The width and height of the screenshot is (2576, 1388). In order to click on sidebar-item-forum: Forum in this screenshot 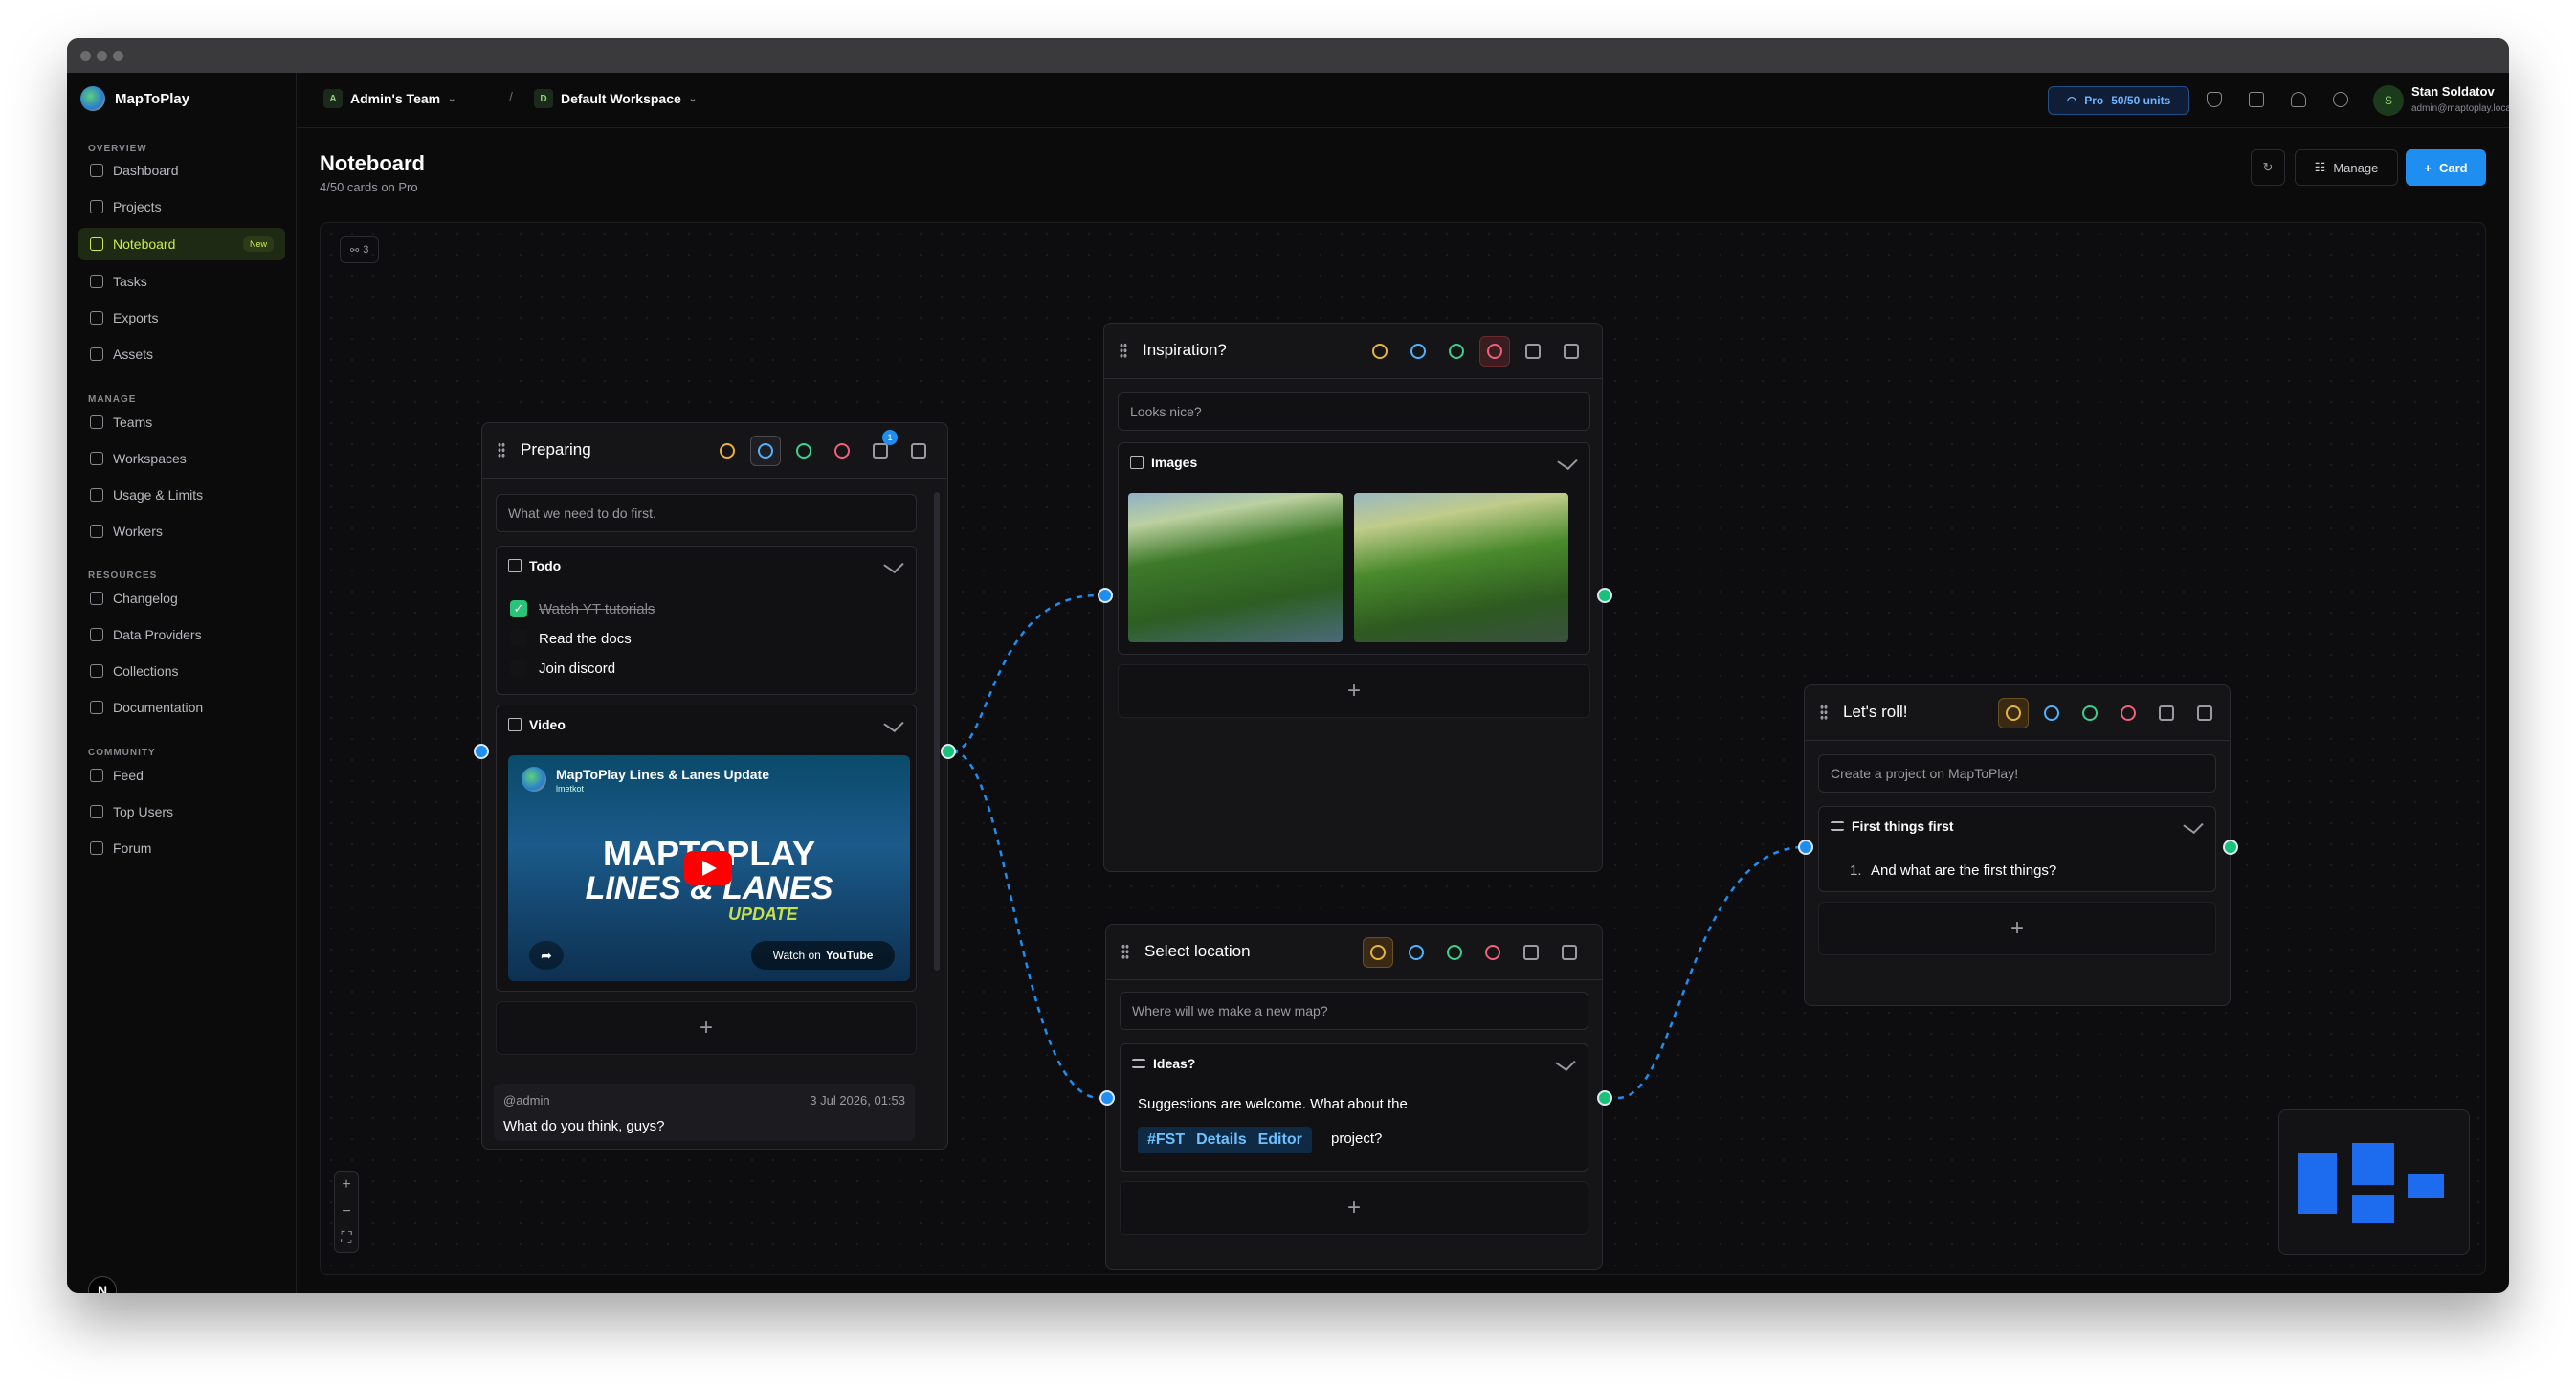, I will do `click(181, 848)`.